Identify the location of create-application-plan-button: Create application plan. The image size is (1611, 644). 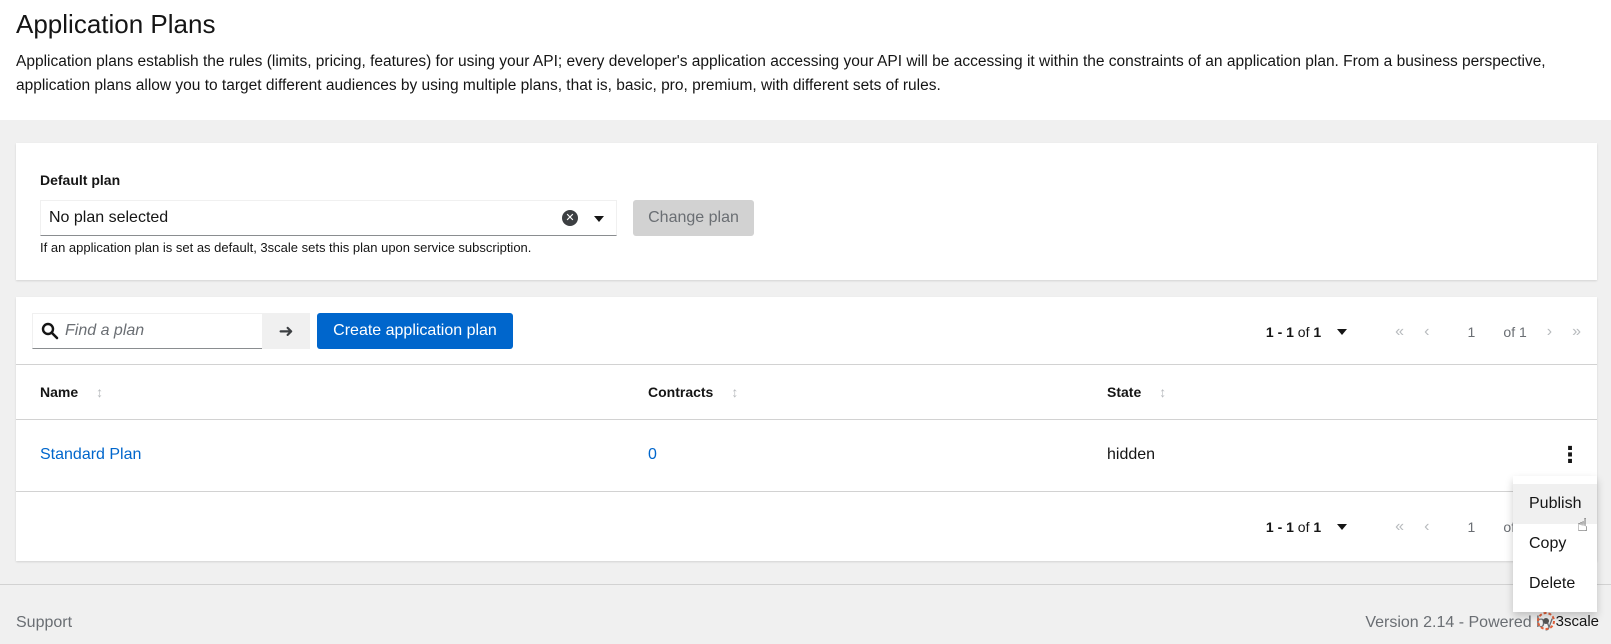
(415, 331).